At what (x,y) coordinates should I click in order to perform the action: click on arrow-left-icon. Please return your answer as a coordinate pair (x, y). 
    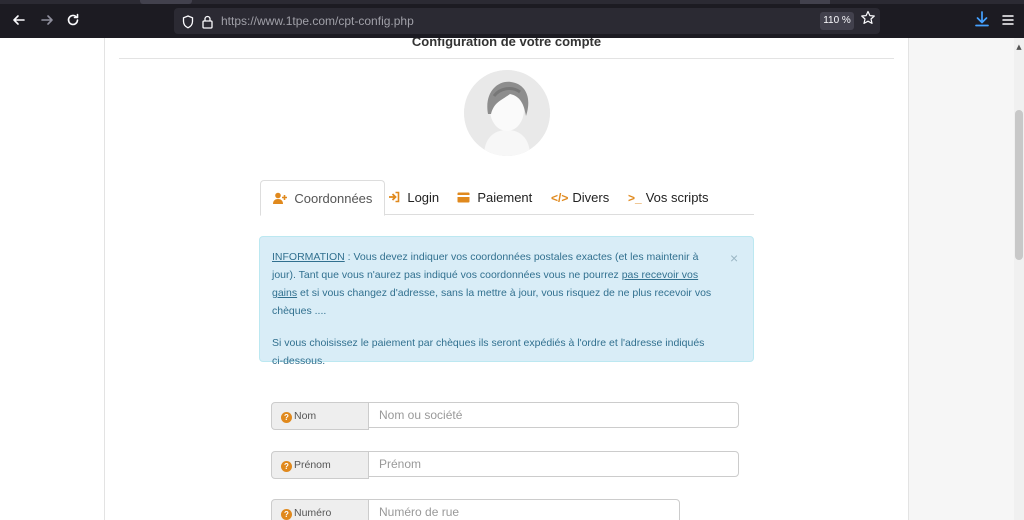
    Looking at the image, I should click on (19, 20).